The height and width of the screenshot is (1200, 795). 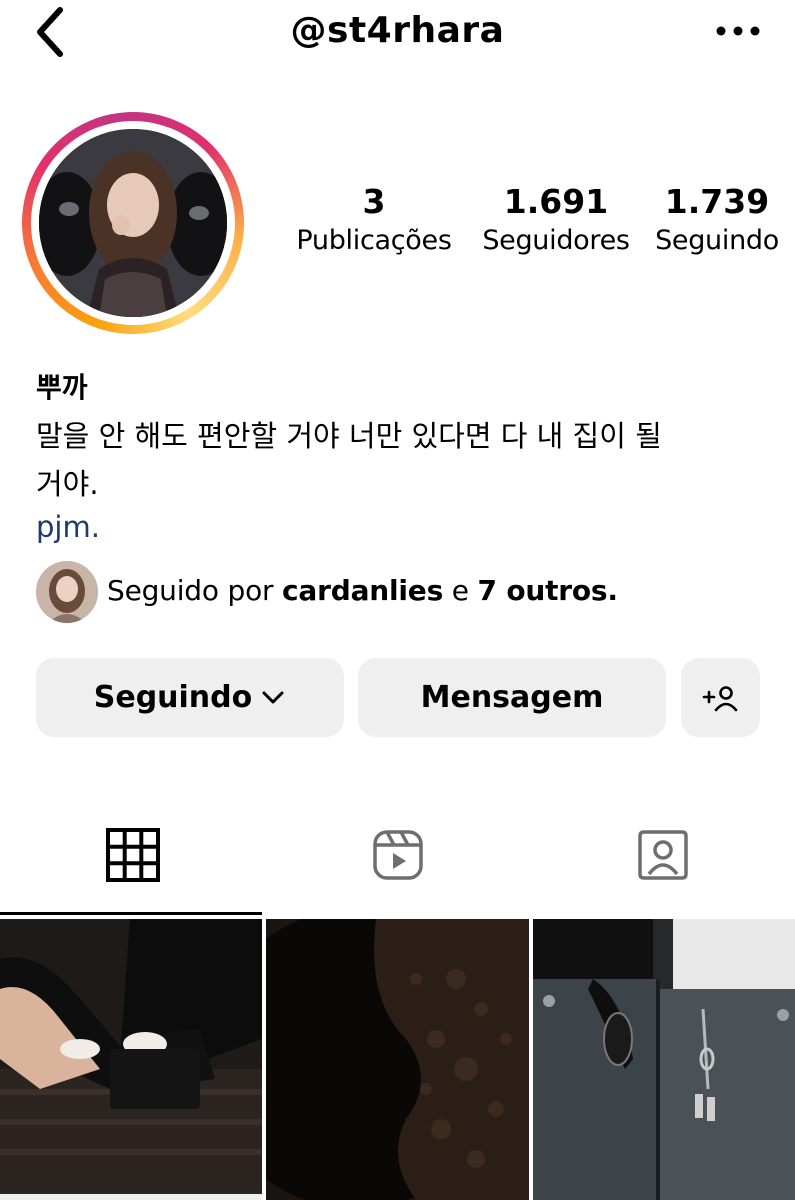 What do you see at coordinates (397, 30) in the screenshot?
I see `profile-username: @st4rhara` at bounding box center [397, 30].